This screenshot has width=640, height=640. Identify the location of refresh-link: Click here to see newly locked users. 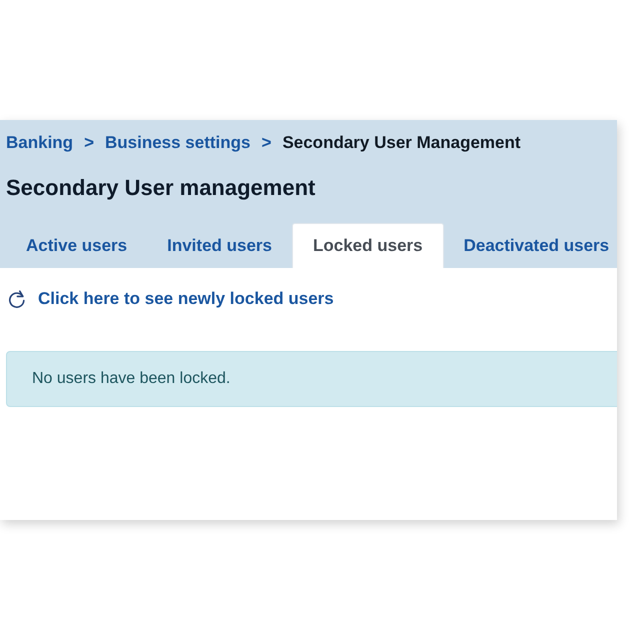
(186, 299).